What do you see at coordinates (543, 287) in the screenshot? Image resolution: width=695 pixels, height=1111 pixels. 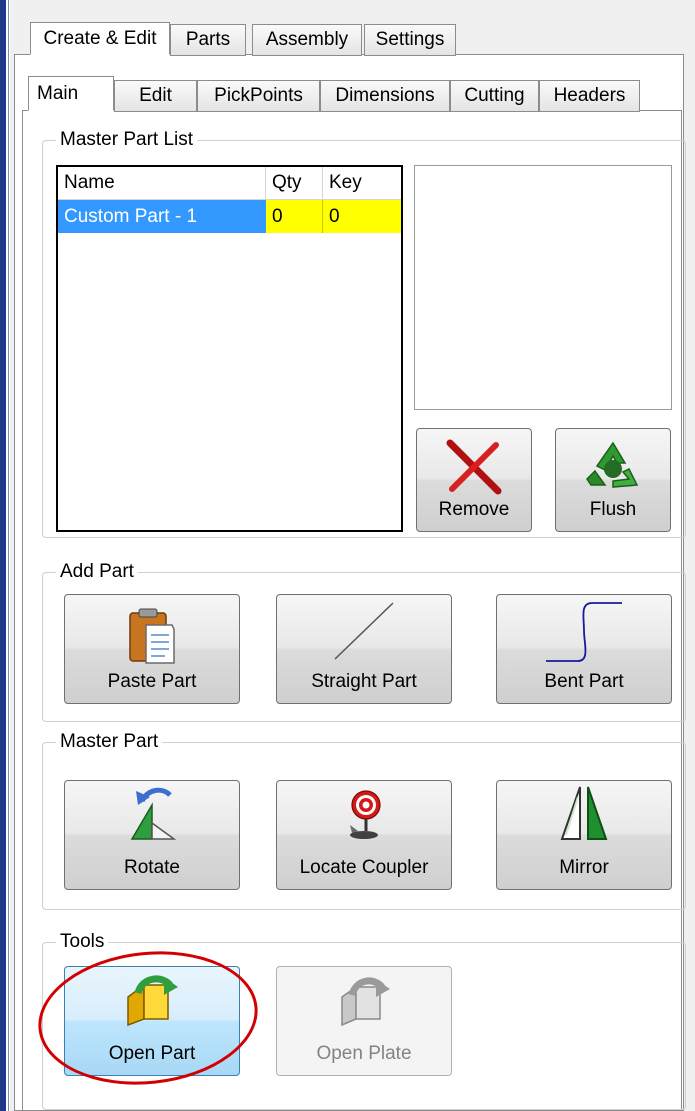 I see `part-preview` at bounding box center [543, 287].